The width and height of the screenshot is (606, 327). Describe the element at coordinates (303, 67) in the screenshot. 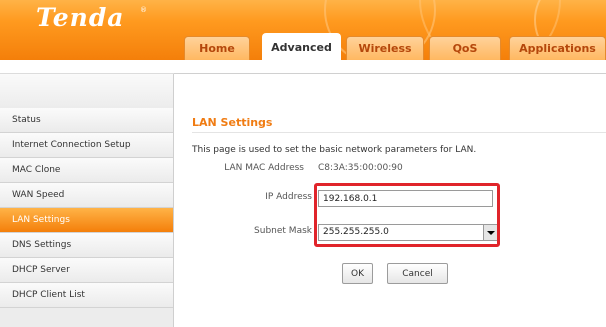

I see `header-subband` at that location.